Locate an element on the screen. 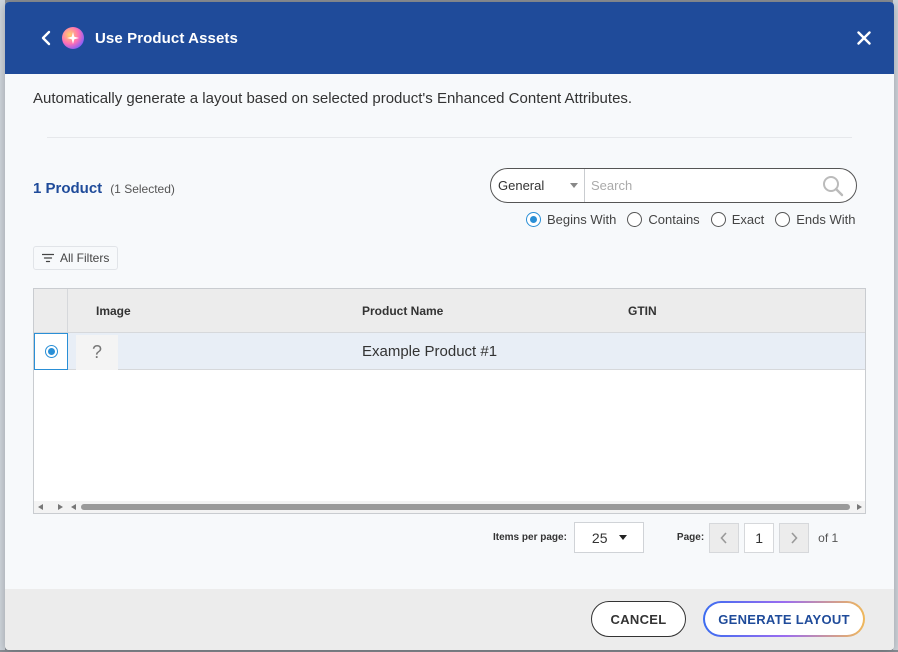 The height and width of the screenshot is (652, 898). back-button is located at coordinates (46, 38).